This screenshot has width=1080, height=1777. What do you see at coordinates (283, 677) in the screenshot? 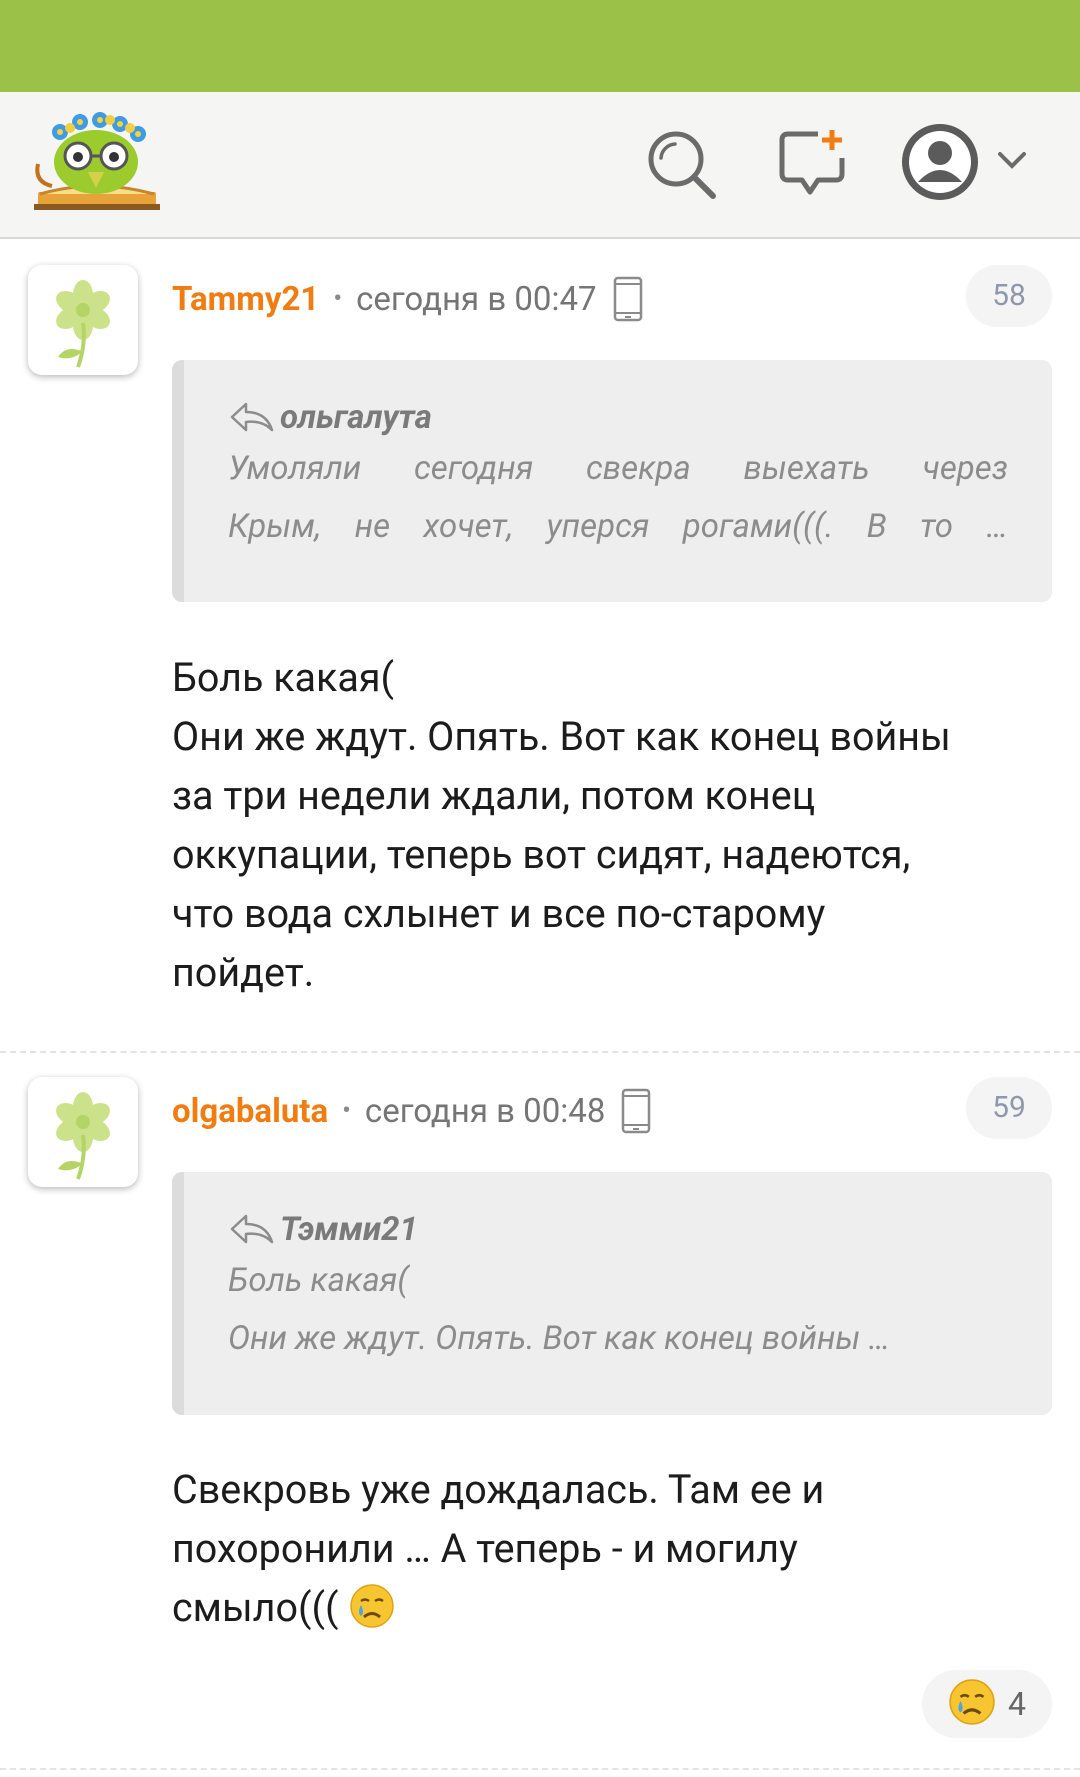
I see `body-line: Боль какая(` at bounding box center [283, 677].